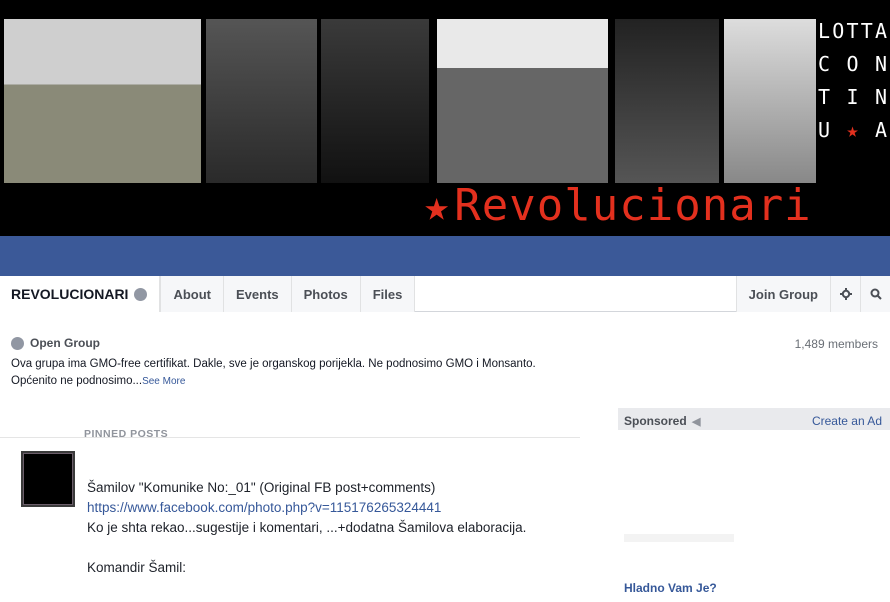 The height and width of the screenshot is (602, 890). I want to click on slogan-lotta-continua: LOTTA CON TIN U ★ A, so click(854, 81).